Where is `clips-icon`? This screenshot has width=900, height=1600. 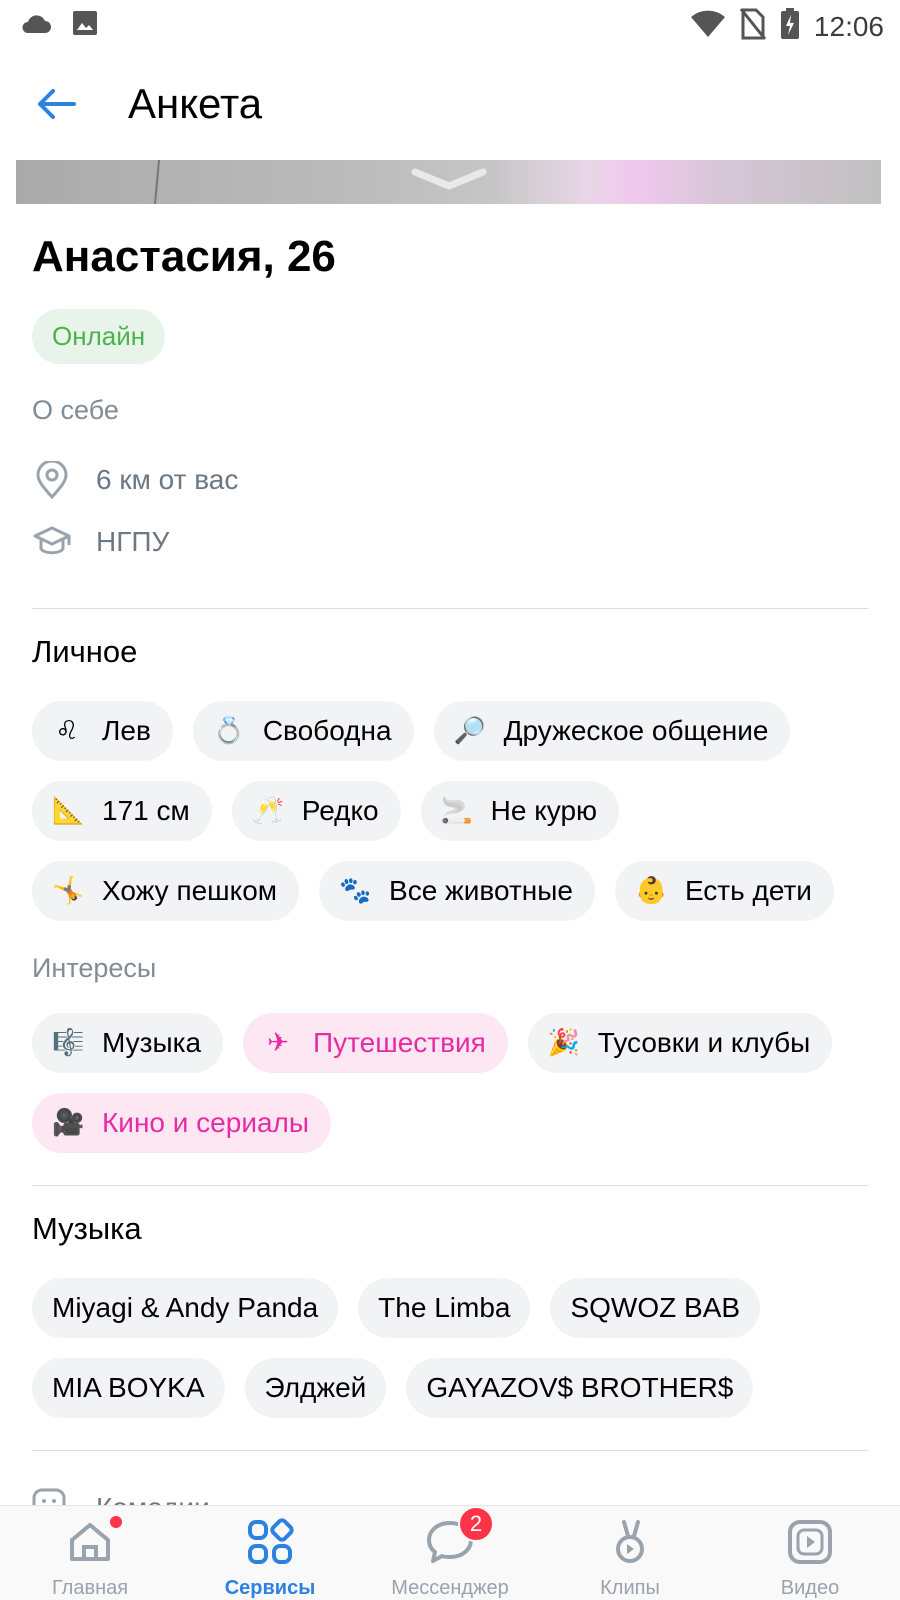
clips-icon is located at coordinates (630, 1544).